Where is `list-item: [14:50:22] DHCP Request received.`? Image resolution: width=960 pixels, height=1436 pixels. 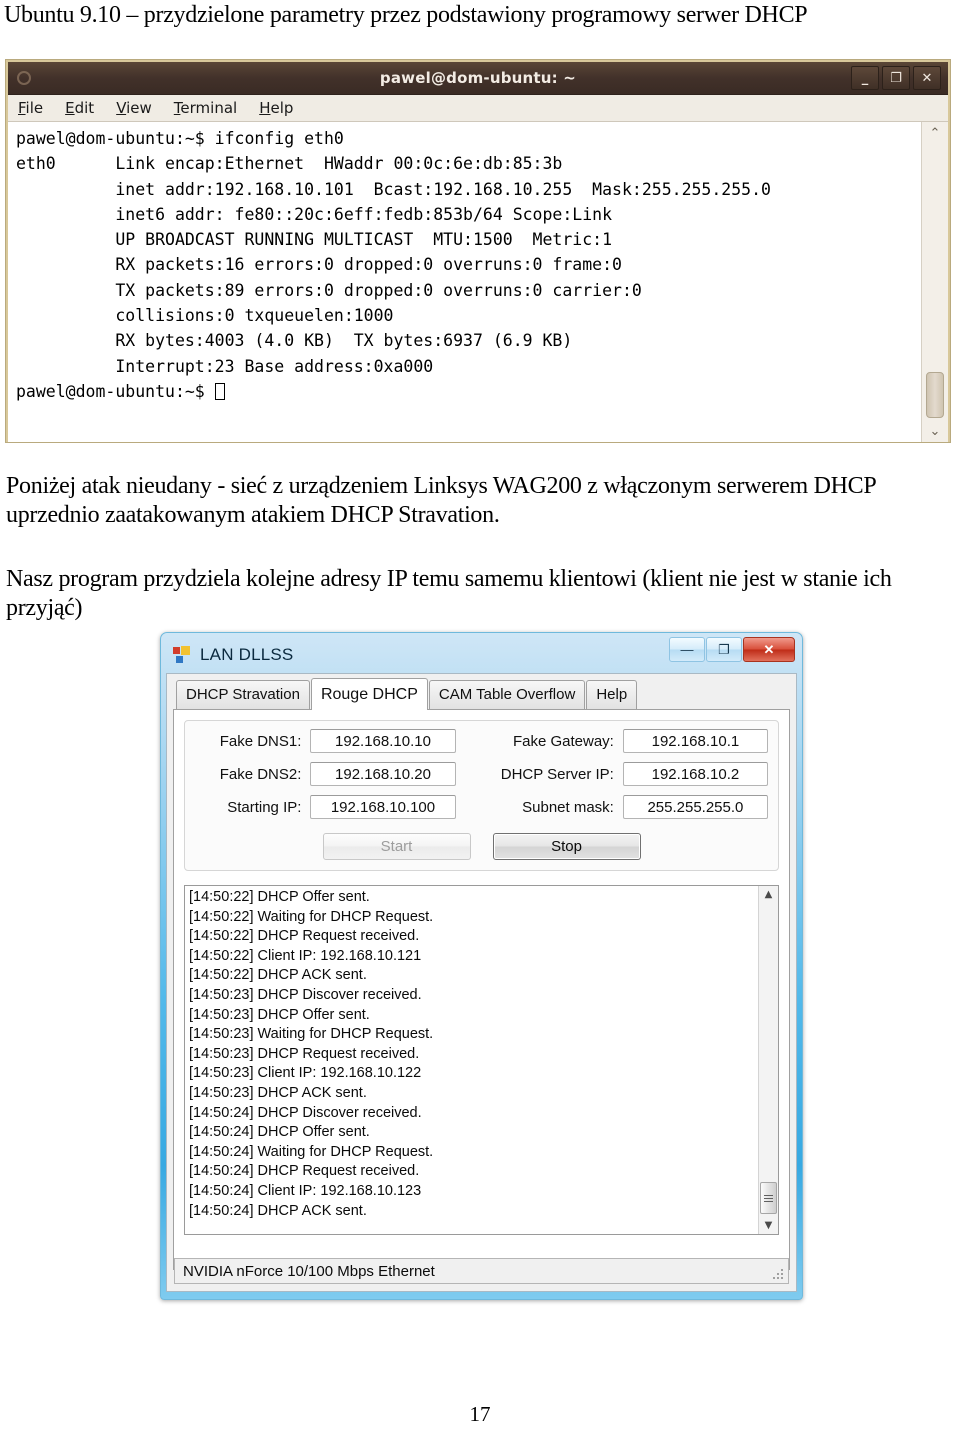 list-item: [14:50:22] DHCP Request received. is located at coordinates (473, 937).